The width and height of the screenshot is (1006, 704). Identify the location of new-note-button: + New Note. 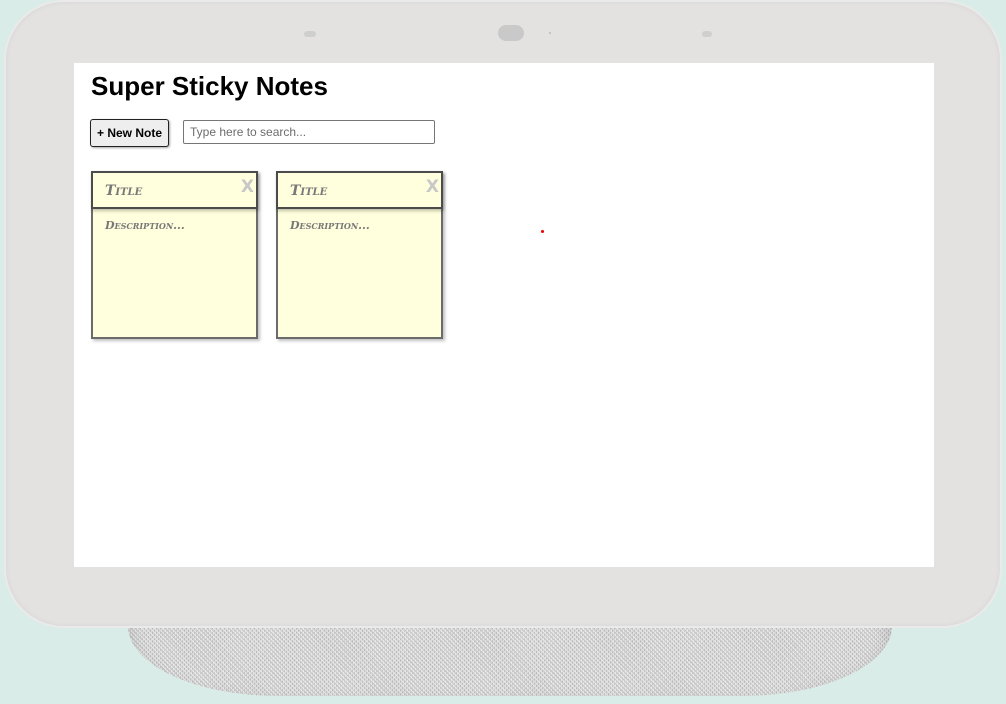
(129, 133).